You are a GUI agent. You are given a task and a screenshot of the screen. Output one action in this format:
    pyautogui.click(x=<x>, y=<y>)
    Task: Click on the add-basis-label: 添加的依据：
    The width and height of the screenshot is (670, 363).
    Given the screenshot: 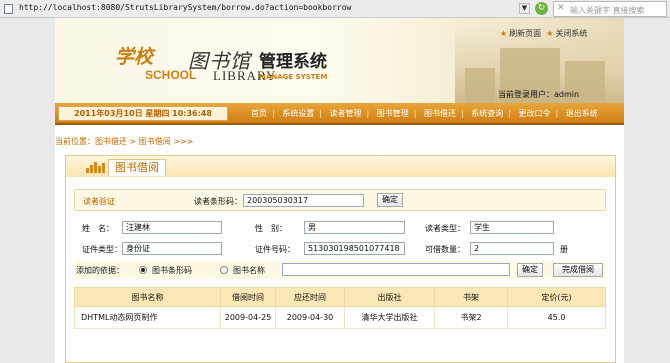 What is the action you would take?
    pyautogui.click(x=100, y=270)
    